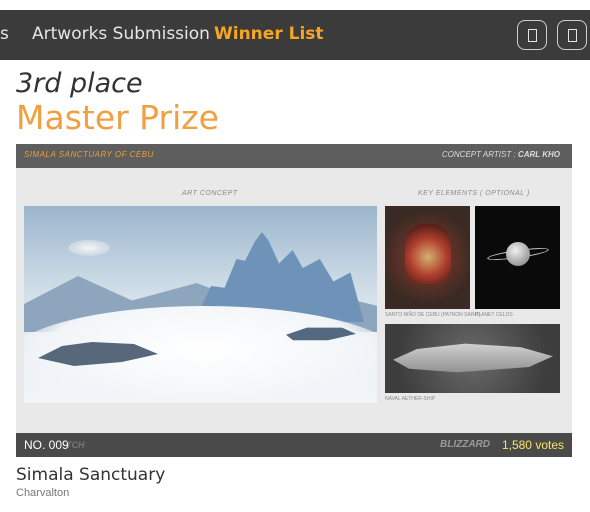 This screenshot has width=590, height=512. What do you see at coordinates (494, 315) in the screenshot?
I see `key-caption-2: PLANET CELOS` at bounding box center [494, 315].